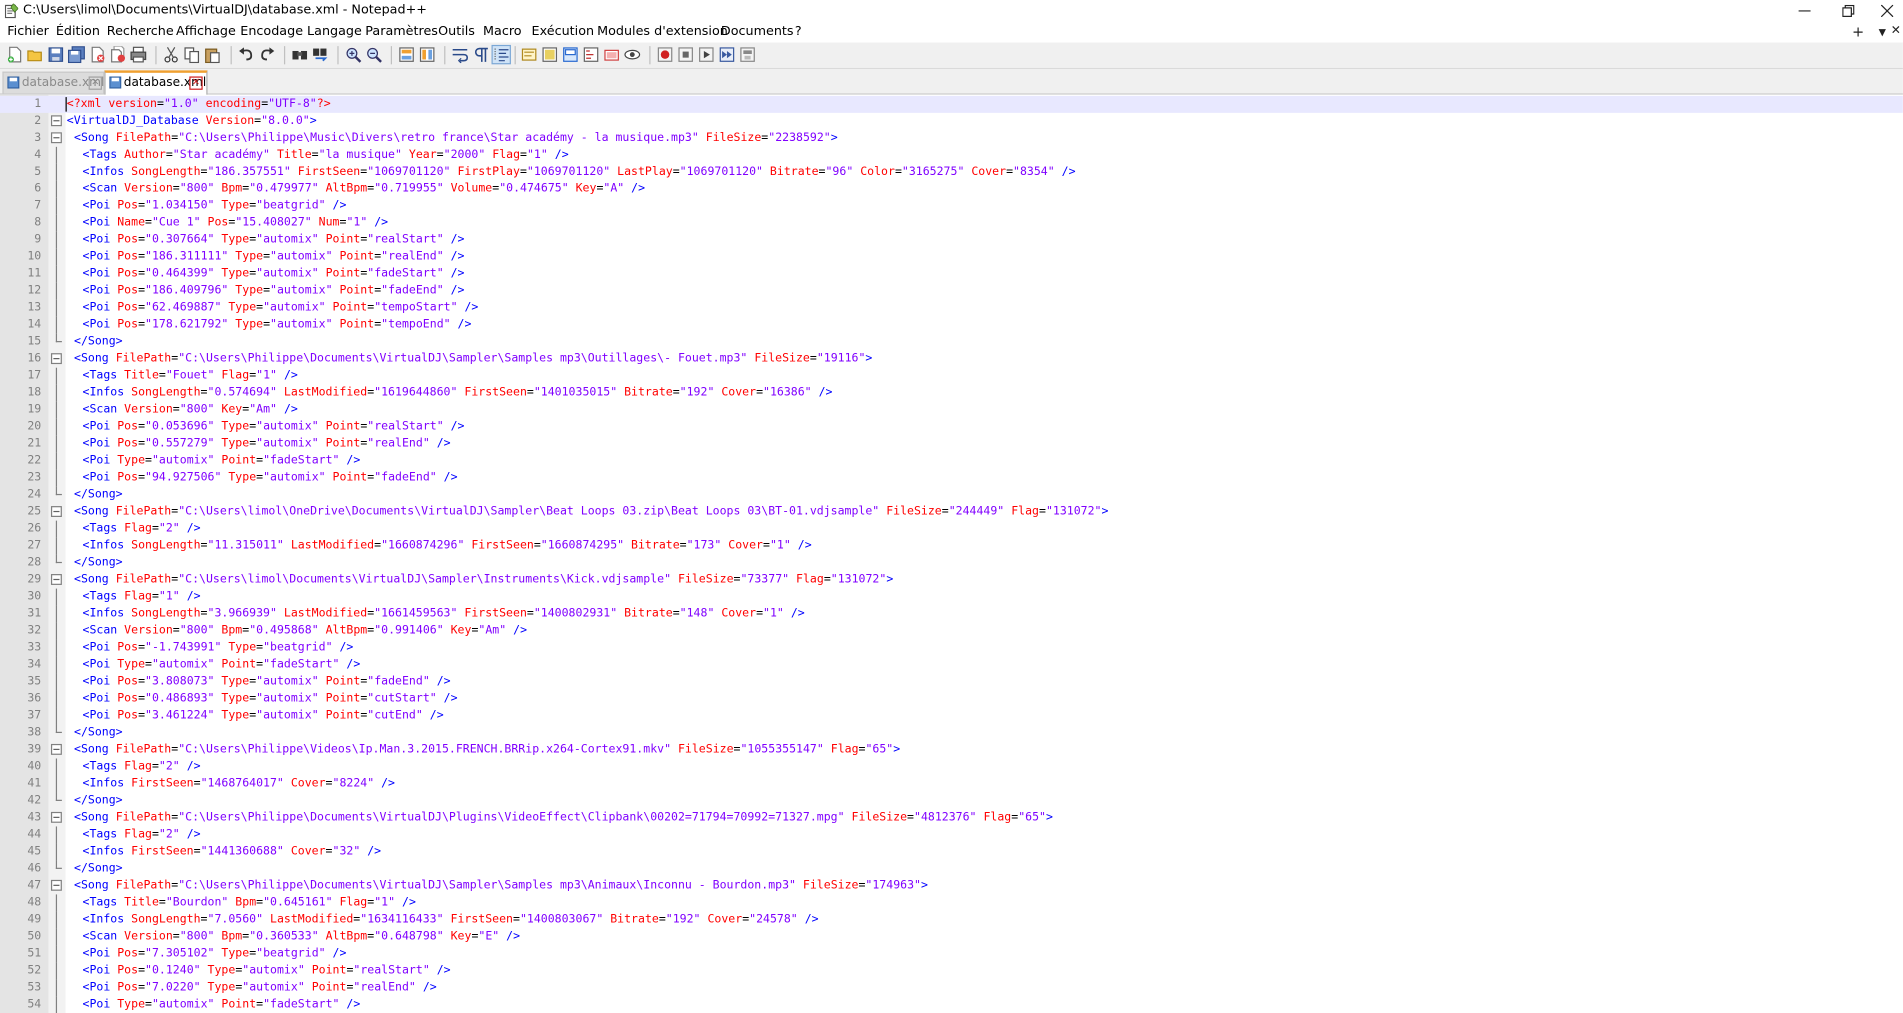 The image size is (1903, 1013). What do you see at coordinates (171, 54) in the screenshot?
I see `cut-icon` at bounding box center [171, 54].